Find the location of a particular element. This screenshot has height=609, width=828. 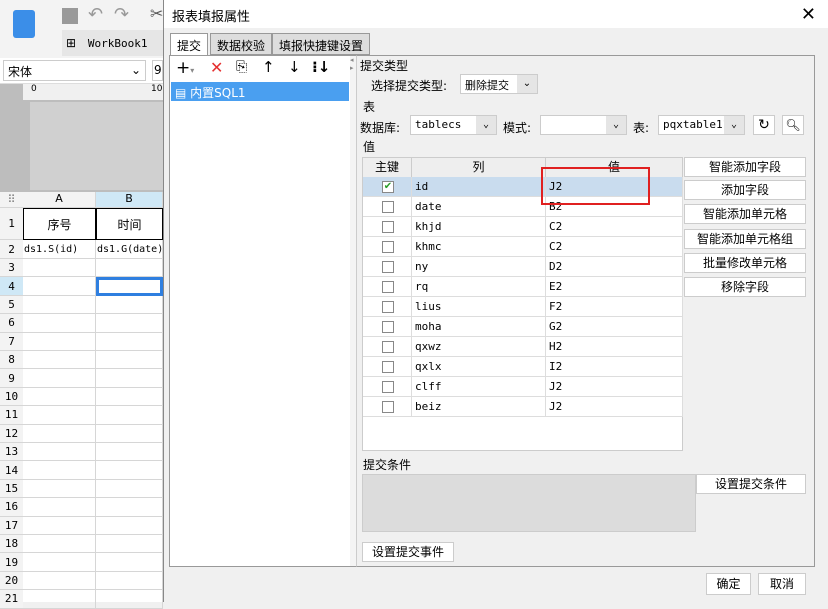

column-cell: khjd is located at coordinates (479, 227).